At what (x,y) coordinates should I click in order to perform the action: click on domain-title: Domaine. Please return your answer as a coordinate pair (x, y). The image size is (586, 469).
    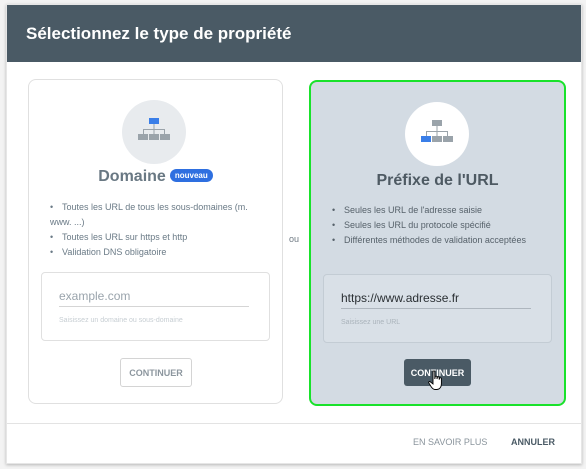
    Looking at the image, I should click on (132, 176).